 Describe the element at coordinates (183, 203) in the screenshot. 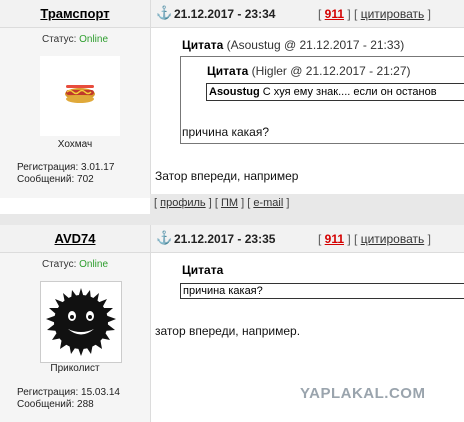

I see `profile-link: профиль` at that location.